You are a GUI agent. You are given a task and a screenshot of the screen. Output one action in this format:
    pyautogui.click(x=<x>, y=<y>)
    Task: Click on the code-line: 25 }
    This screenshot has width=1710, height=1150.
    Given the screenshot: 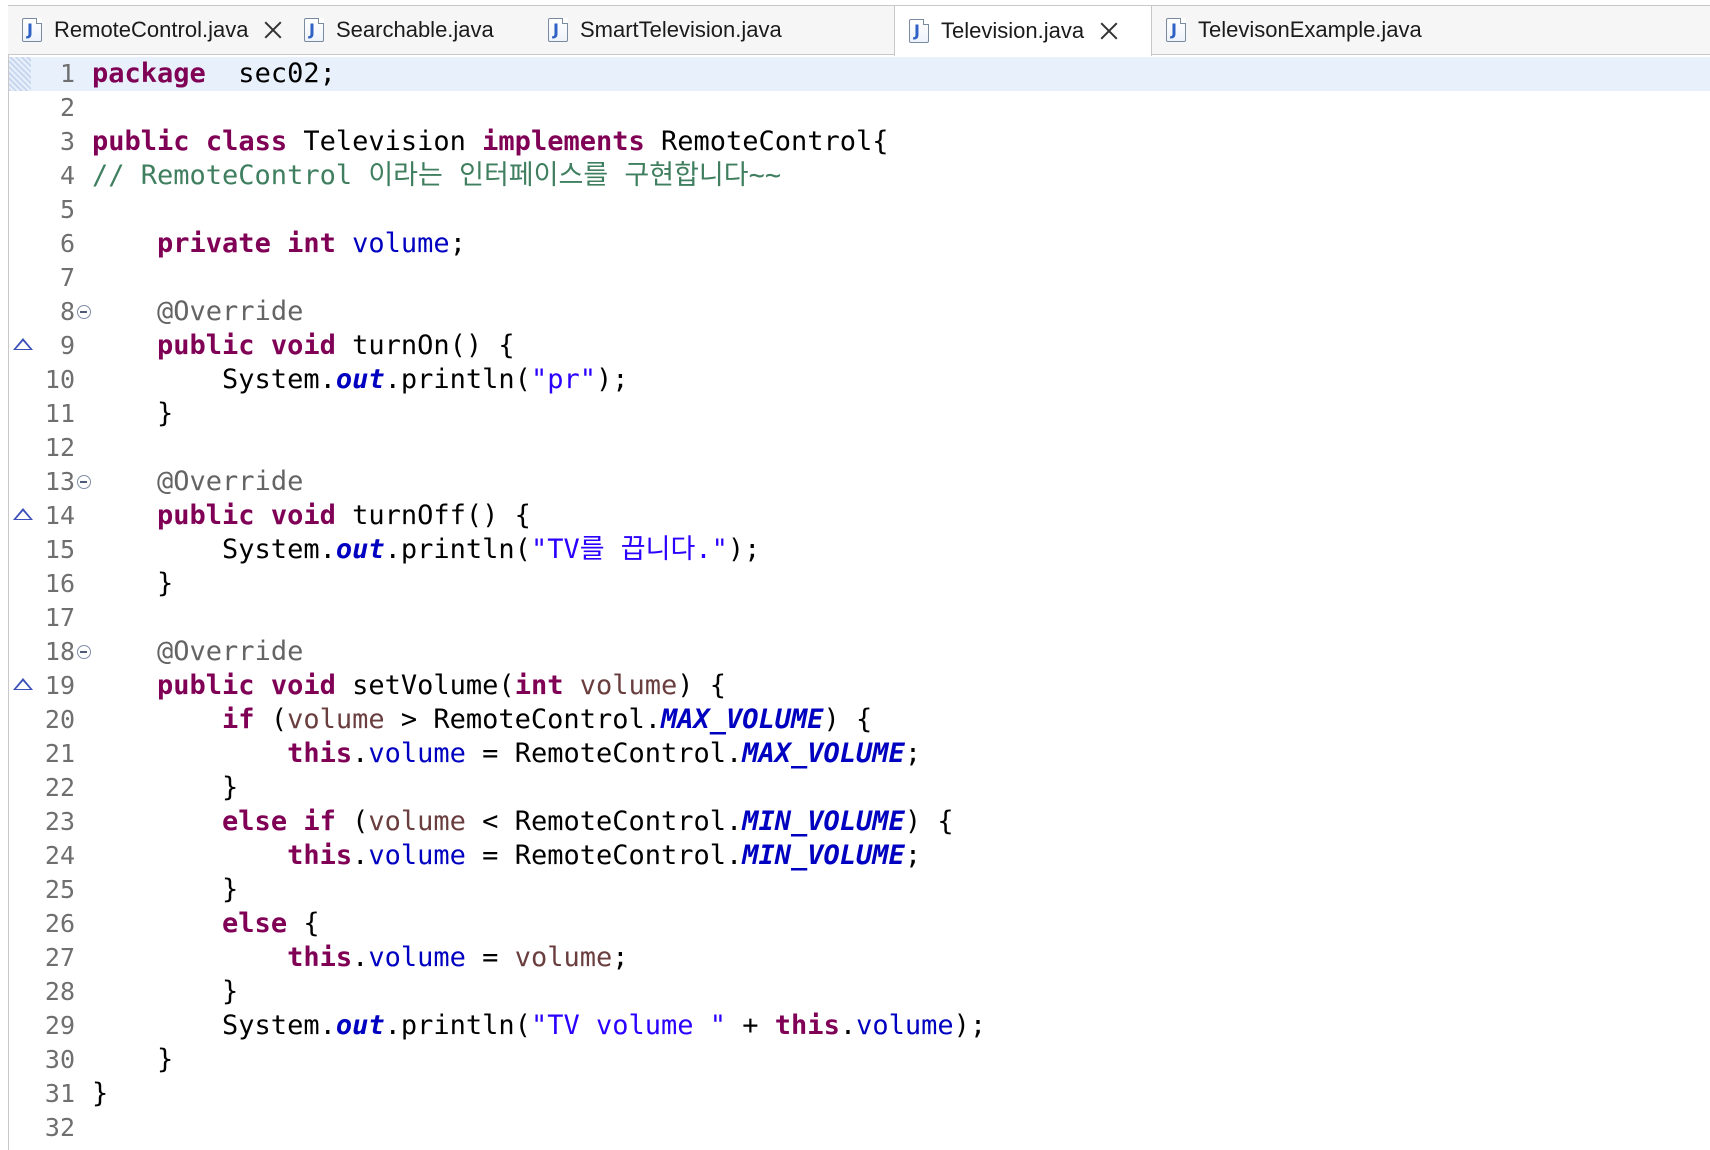 What is the action you would take?
    pyautogui.click(x=859, y=890)
    